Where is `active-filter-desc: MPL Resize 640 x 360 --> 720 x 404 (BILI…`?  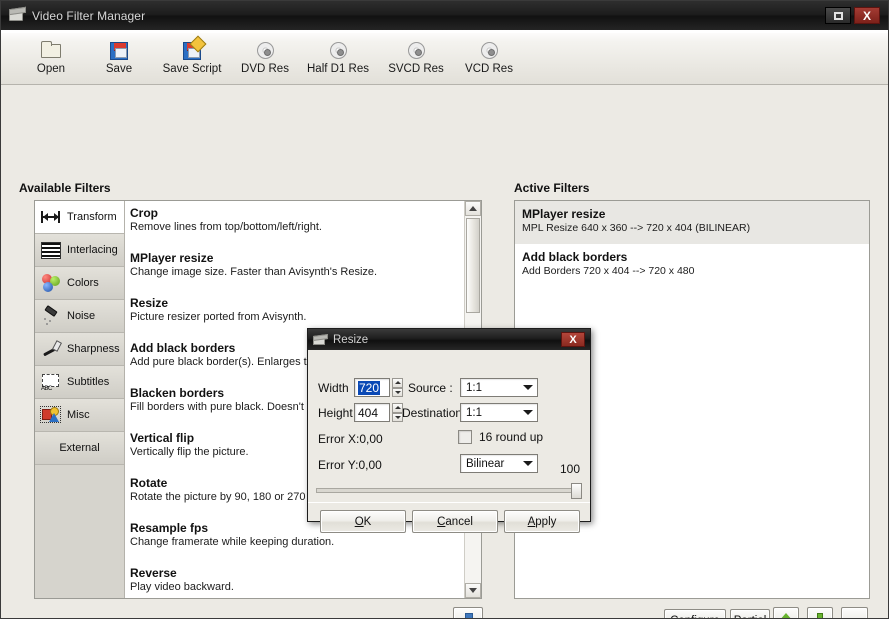 active-filter-desc: MPL Resize 640 x 360 --> 720 x 404 (BILI… is located at coordinates (636, 228).